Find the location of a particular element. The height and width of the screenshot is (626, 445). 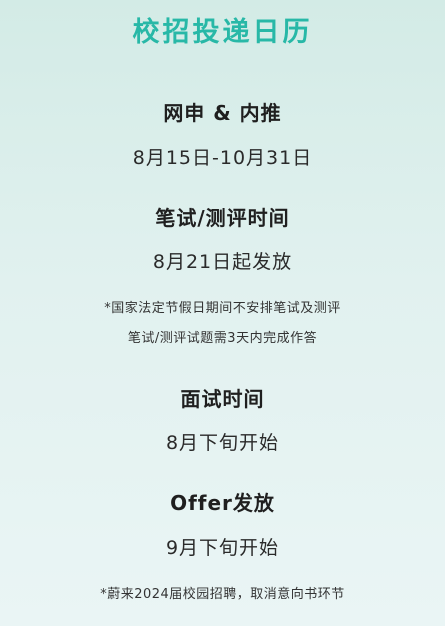

section-heading-written-test: 笔试/测评时间 is located at coordinates (222, 218).